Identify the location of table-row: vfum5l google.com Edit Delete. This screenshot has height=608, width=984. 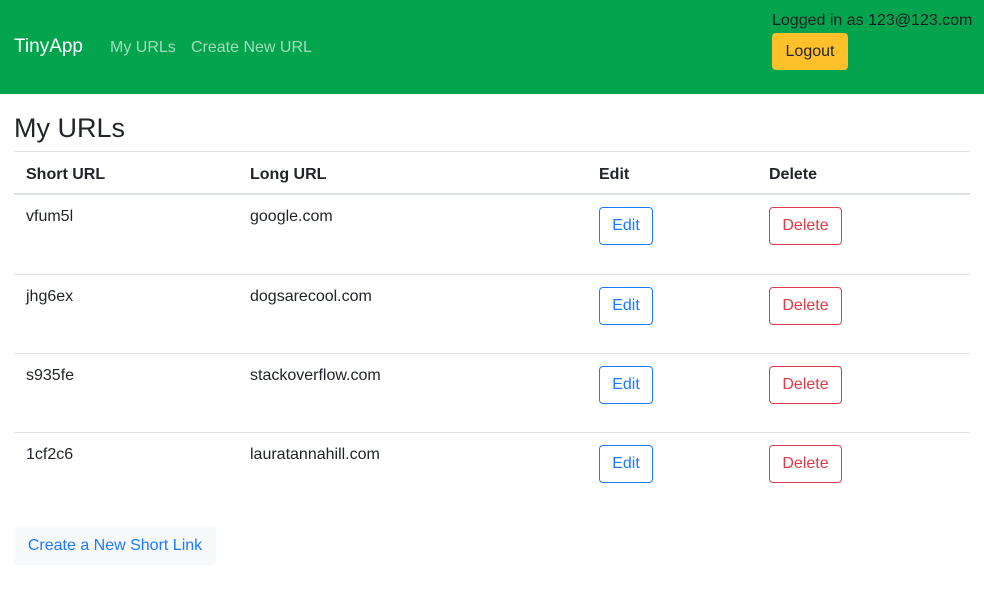
(492, 234).